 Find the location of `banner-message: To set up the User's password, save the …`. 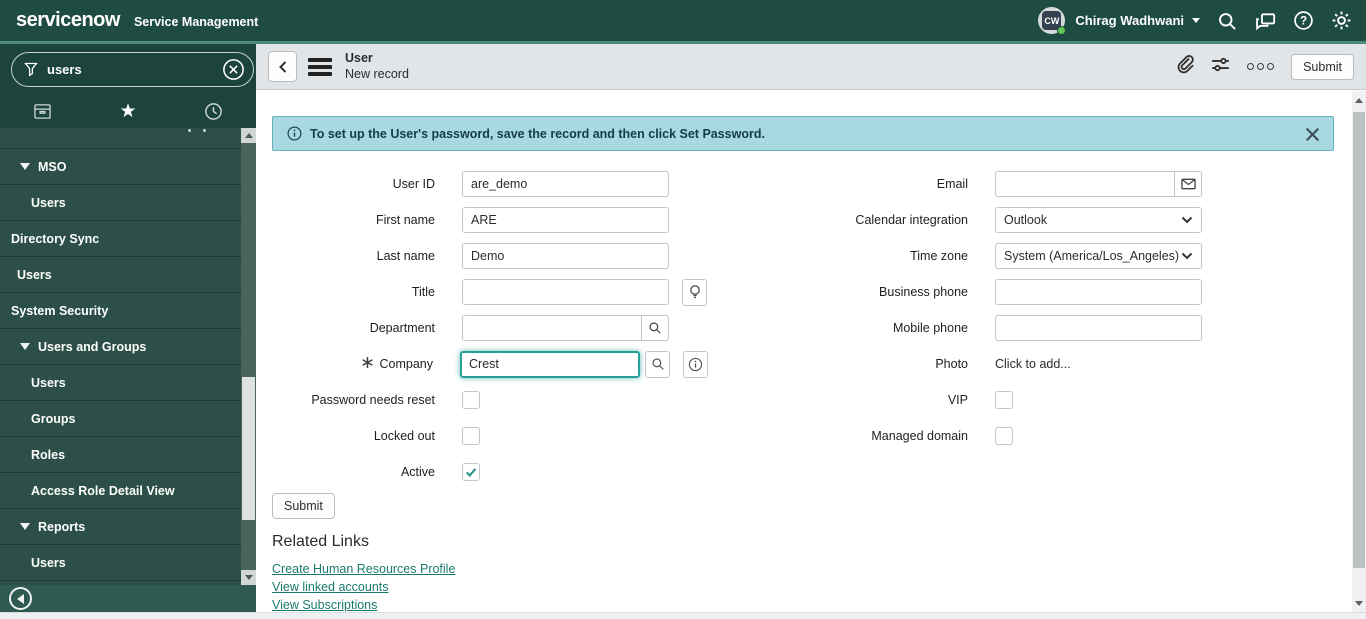

banner-message: To set up the User's password, save the … is located at coordinates (537, 133).